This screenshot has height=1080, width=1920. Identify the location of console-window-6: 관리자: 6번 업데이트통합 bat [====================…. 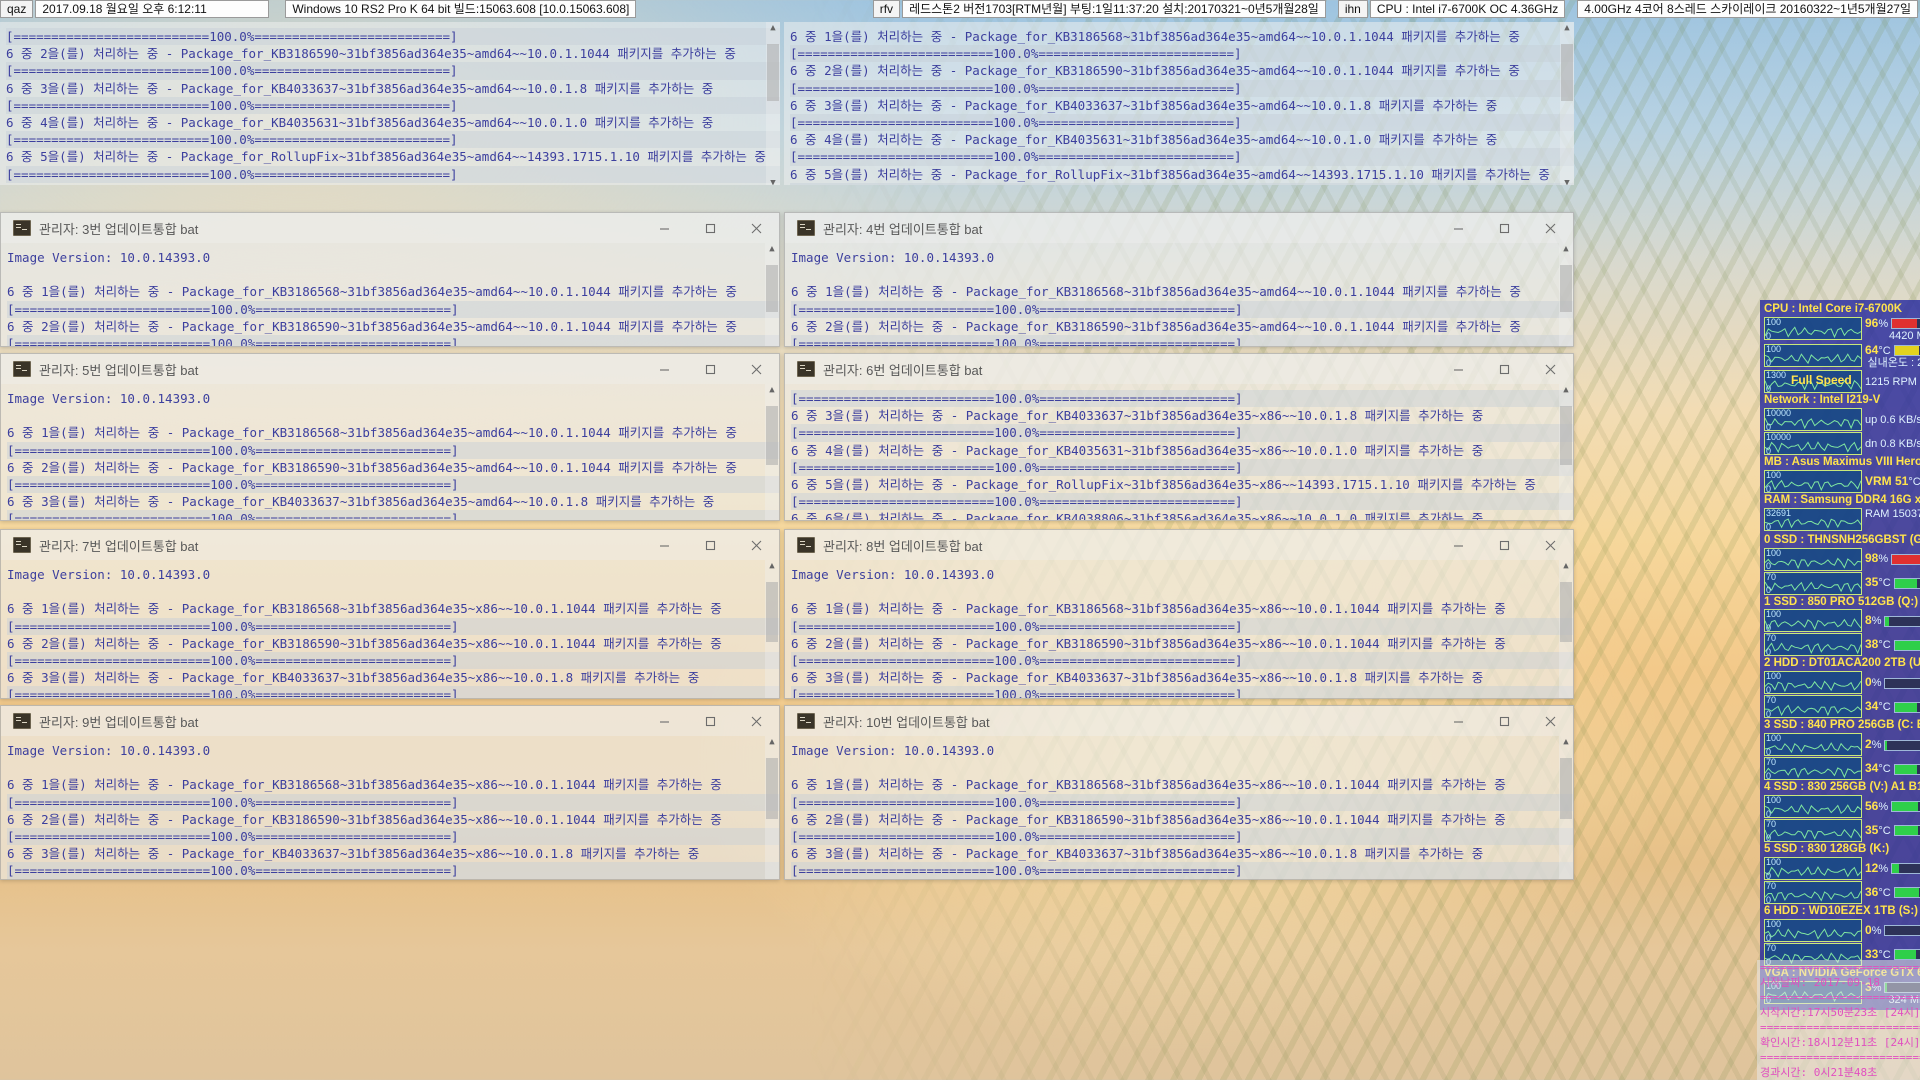
(1179, 437).